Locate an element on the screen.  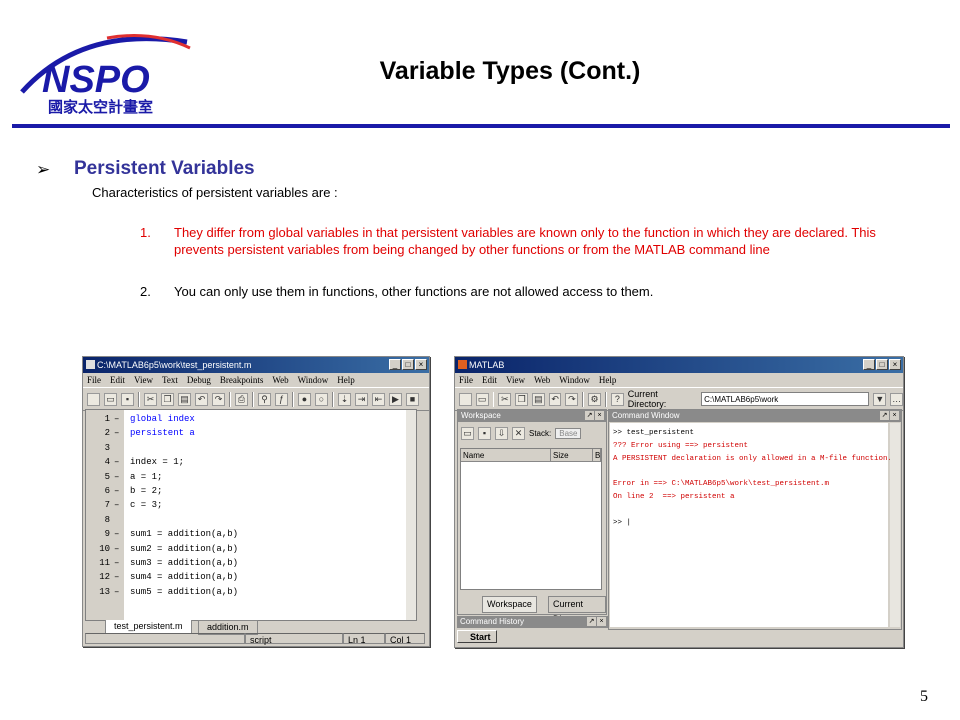
set-breakpoint-icon: ● is located at coordinates (304, 399).